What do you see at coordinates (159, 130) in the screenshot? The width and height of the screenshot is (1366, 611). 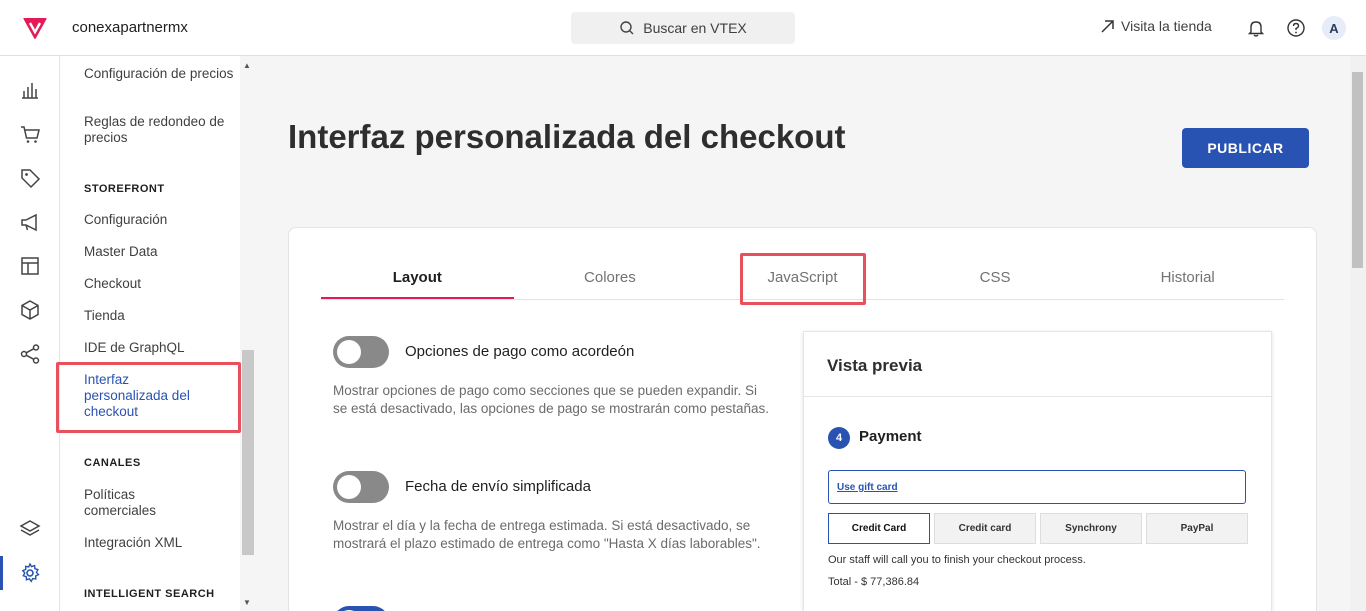 I see `nav-item-rounding-rules: Reglas de redondeo de precios` at bounding box center [159, 130].